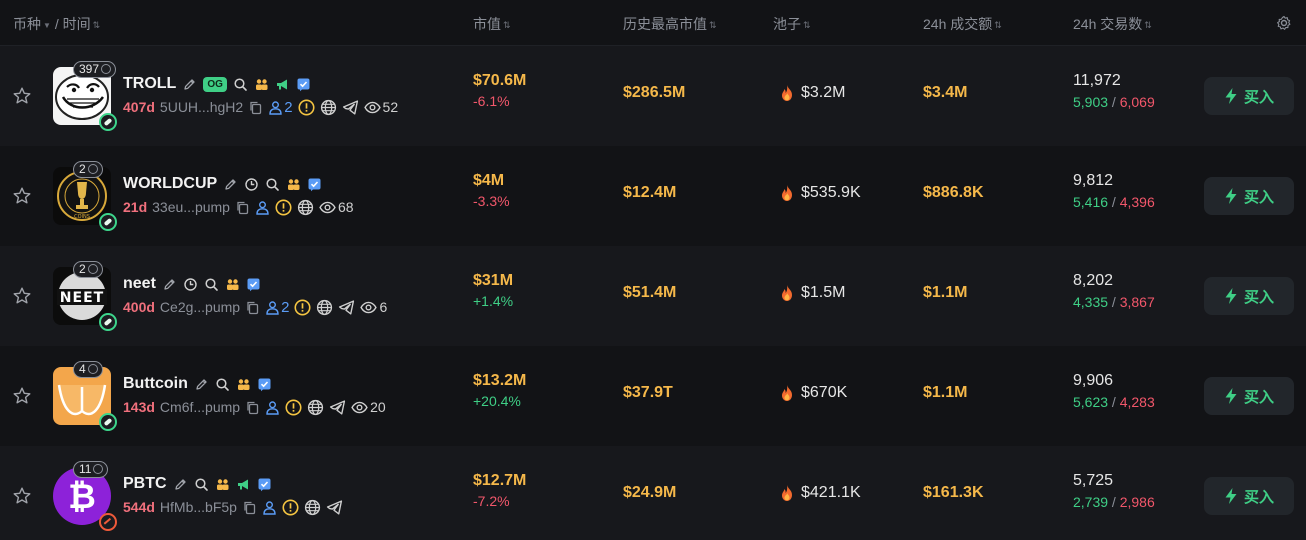 Image resolution: width=1306 pixels, height=540 pixels. What do you see at coordinates (831, 492) in the screenshot?
I see `pool-value: $421.1K` at bounding box center [831, 492].